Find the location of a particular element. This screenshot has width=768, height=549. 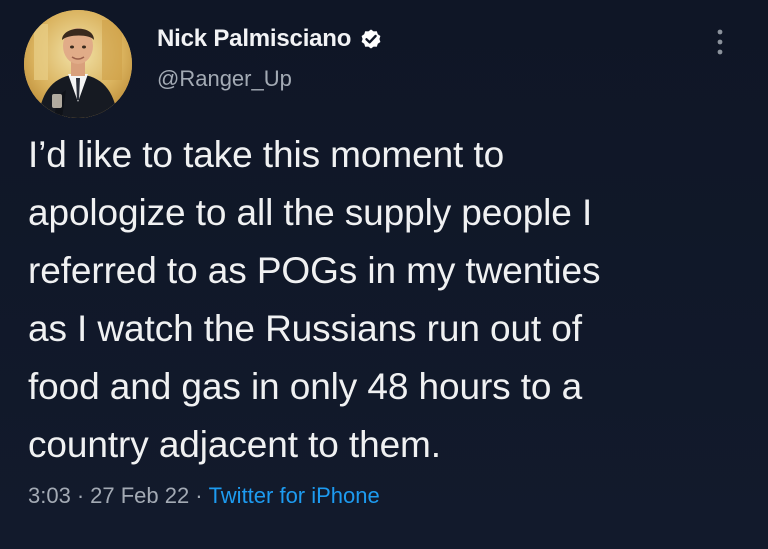

tweet-metadata: 3:03 · 27 Feb 22 · Twitter for iPhone is located at coordinates (204, 496).